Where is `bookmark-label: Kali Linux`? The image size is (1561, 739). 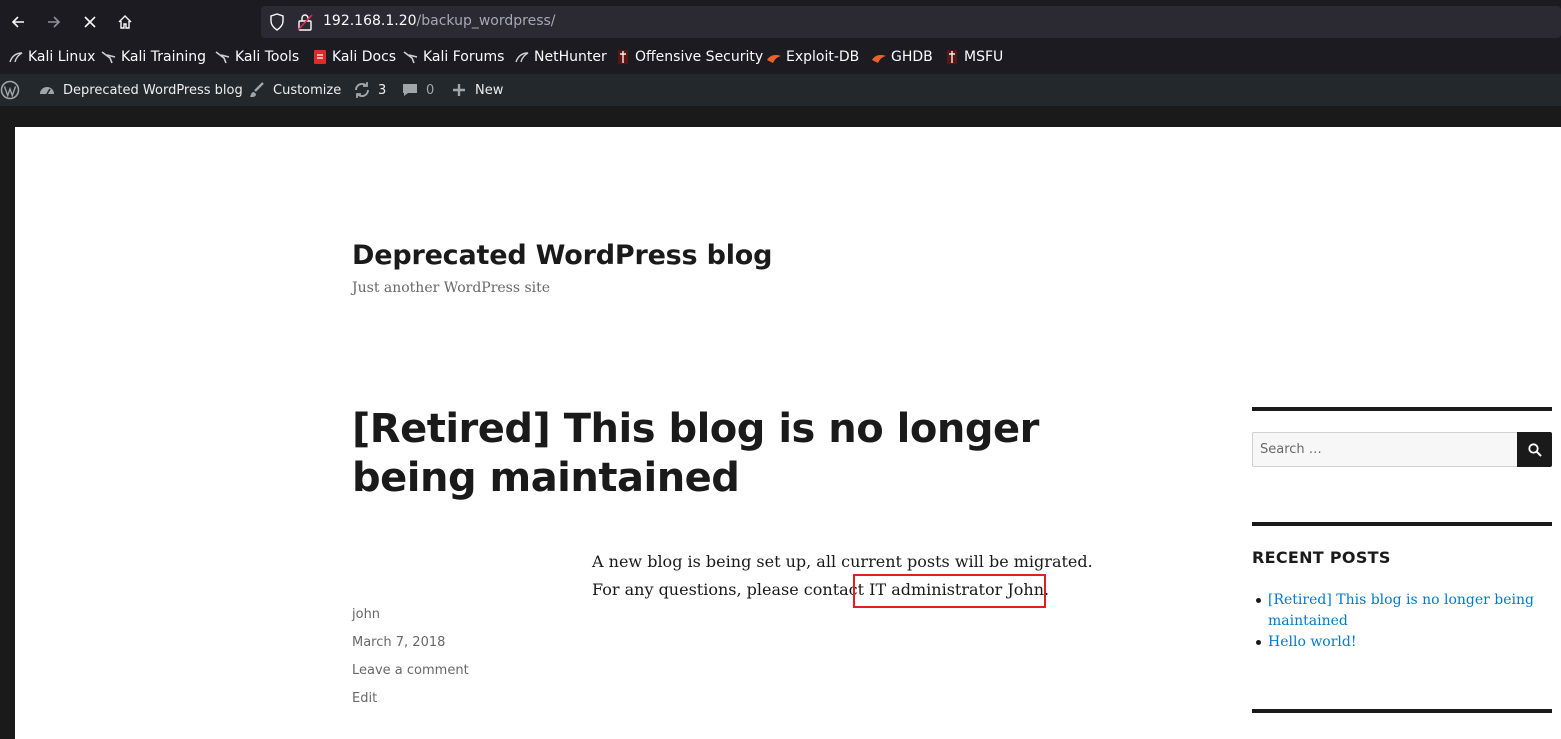 bookmark-label: Kali Linux is located at coordinates (62, 57).